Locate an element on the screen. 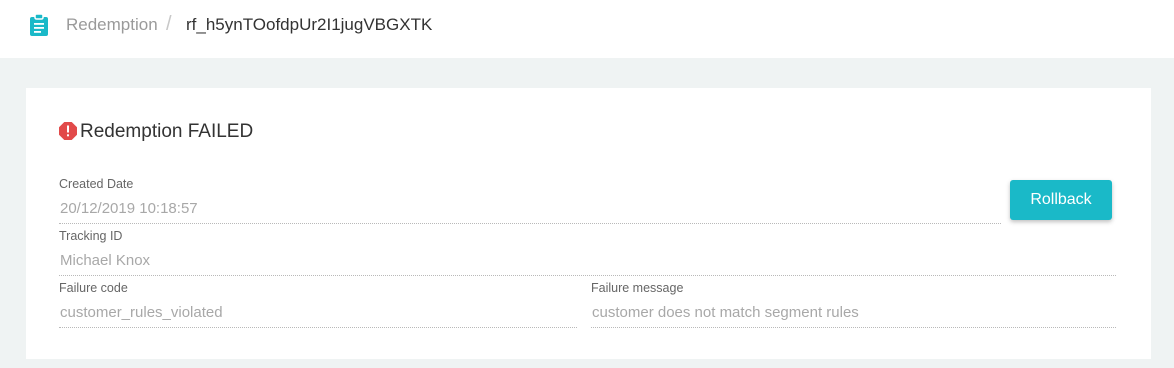 The height and width of the screenshot is (368, 1174). failure-code-label: Failure code is located at coordinates (93, 288).